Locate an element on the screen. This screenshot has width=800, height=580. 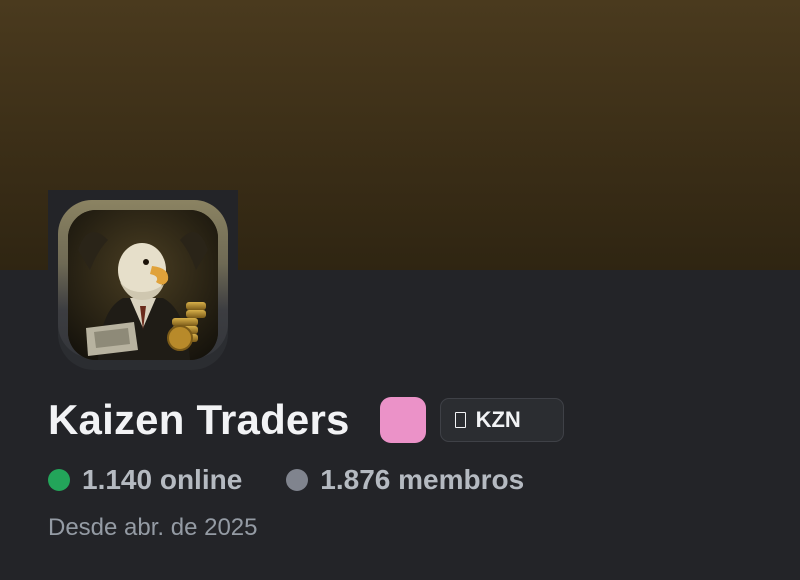
server-stats: 1.140 online 1.876 membros is located at coordinates (286, 480).